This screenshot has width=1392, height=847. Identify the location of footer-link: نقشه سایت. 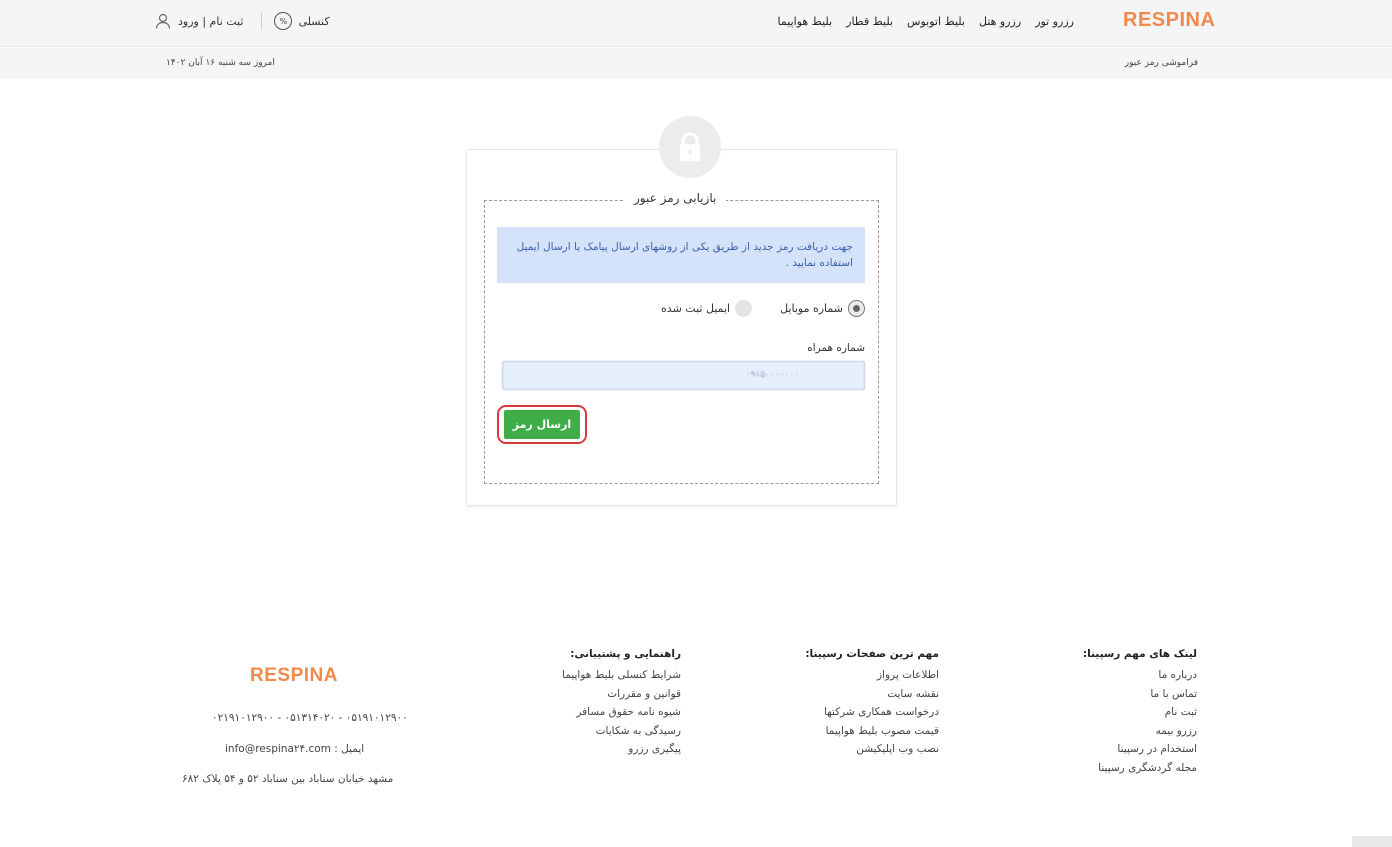
(872, 694).